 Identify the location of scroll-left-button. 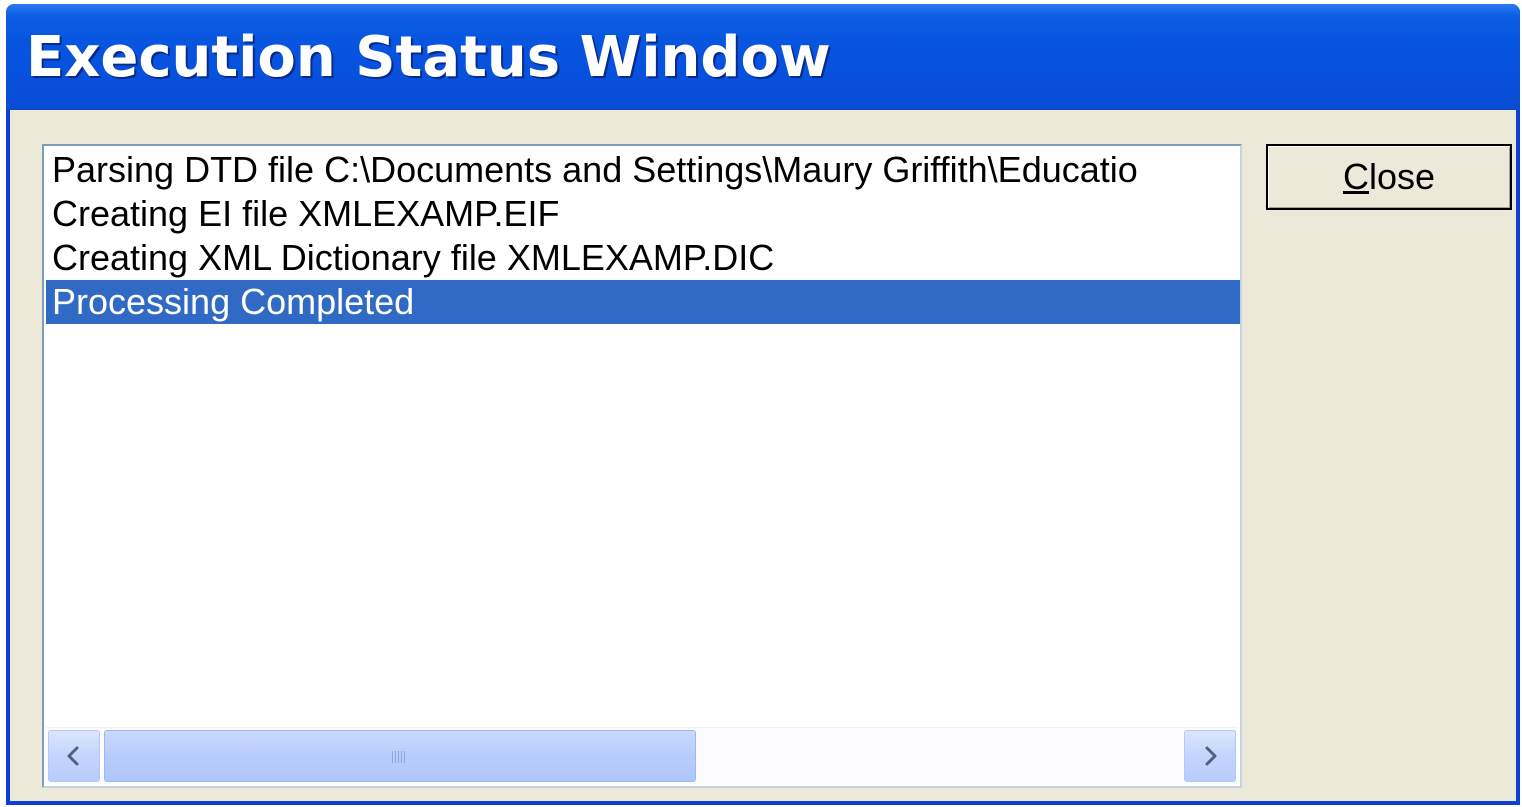
(74, 756).